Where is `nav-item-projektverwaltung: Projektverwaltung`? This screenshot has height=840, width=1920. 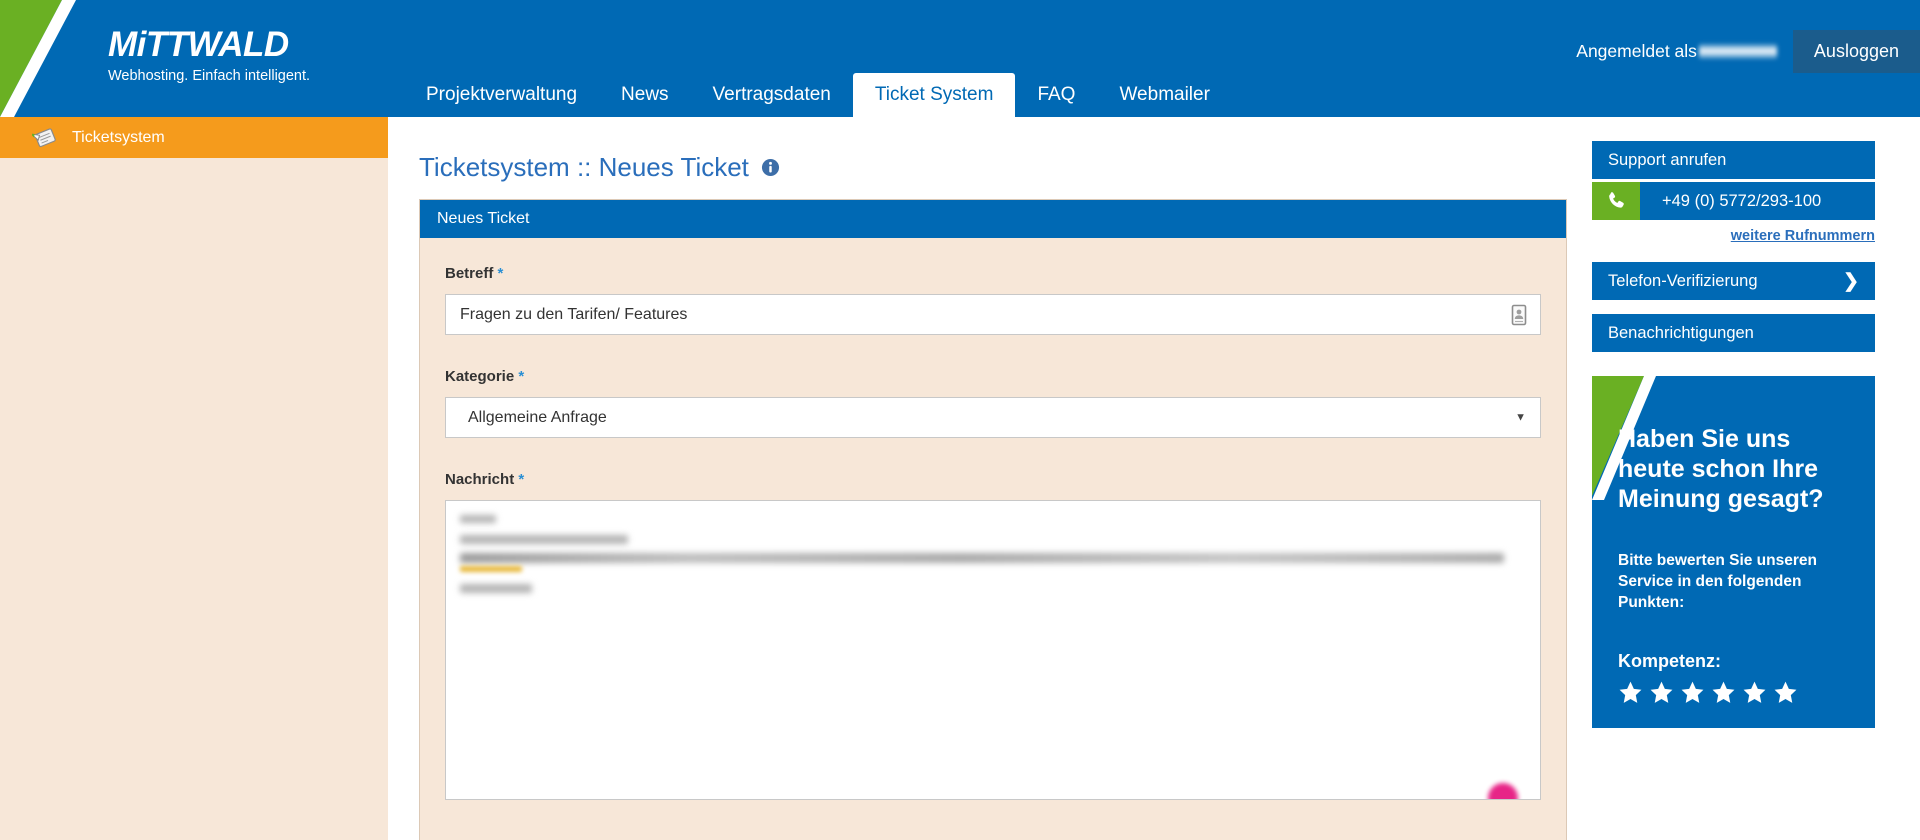
nav-item-projektverwaltung: Projektverwaltung is located at coordinates (501, 95).